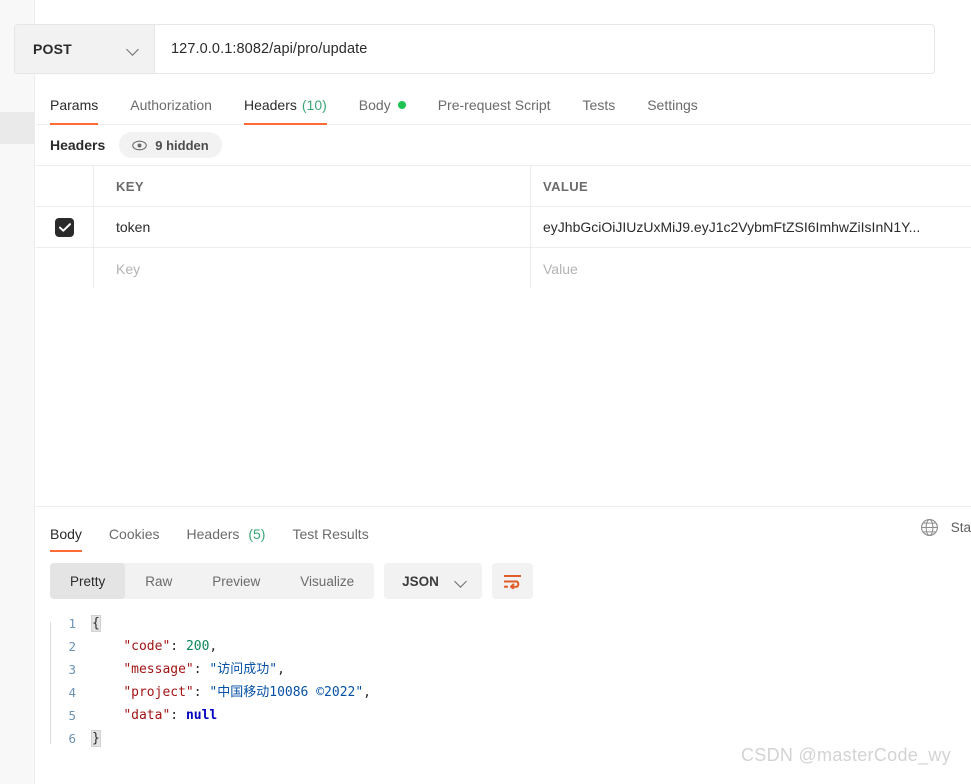 Image resolution: width=971 pixels, height=784 pixels. What do you see at coordinates (171, 105) in the screenshot?
I see `tab-authorization-label: Authorization` at bounding box center [171, 105].